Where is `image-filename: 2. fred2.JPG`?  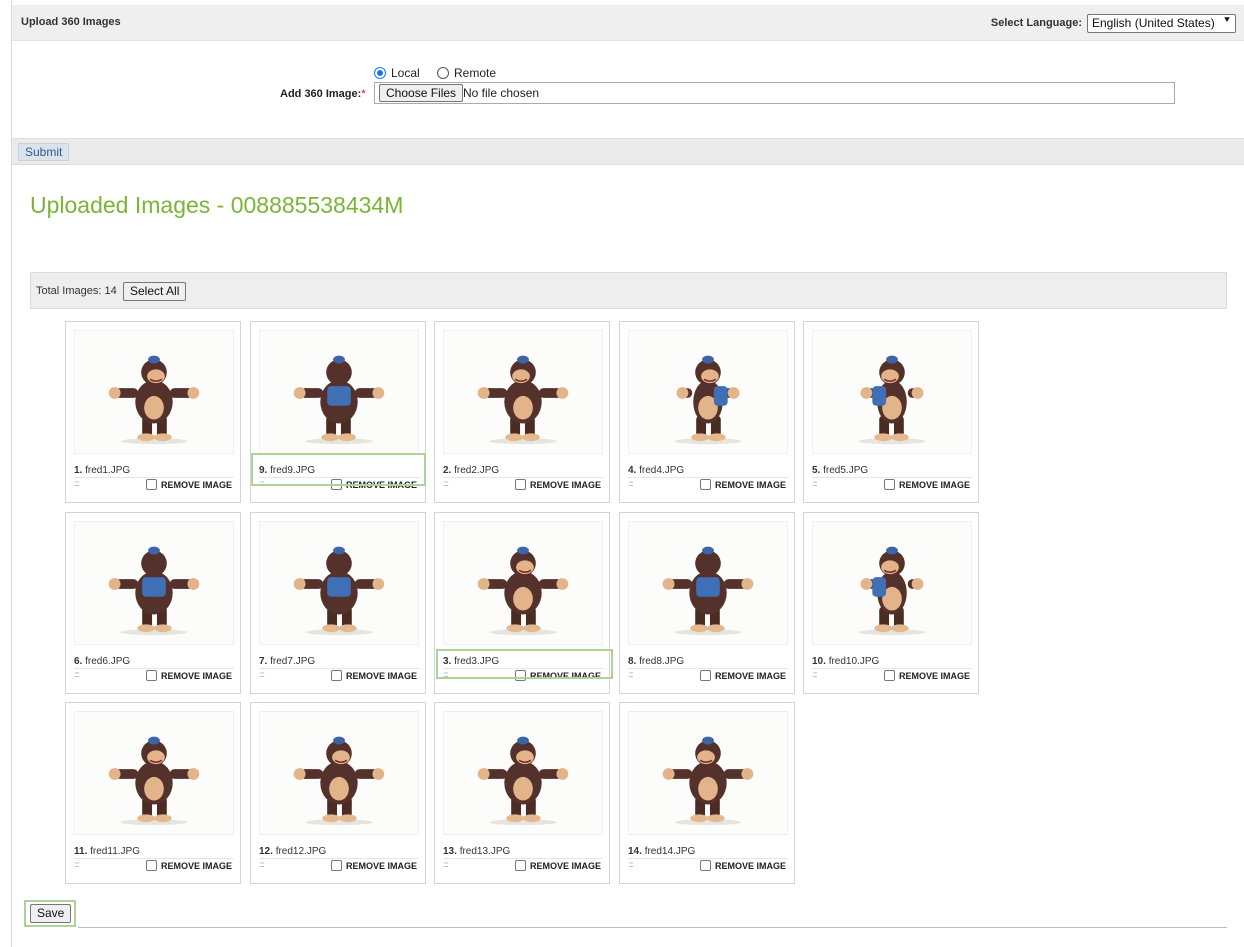
image-filename: 2. fred2.JPG is located at coordinates (471, 470).